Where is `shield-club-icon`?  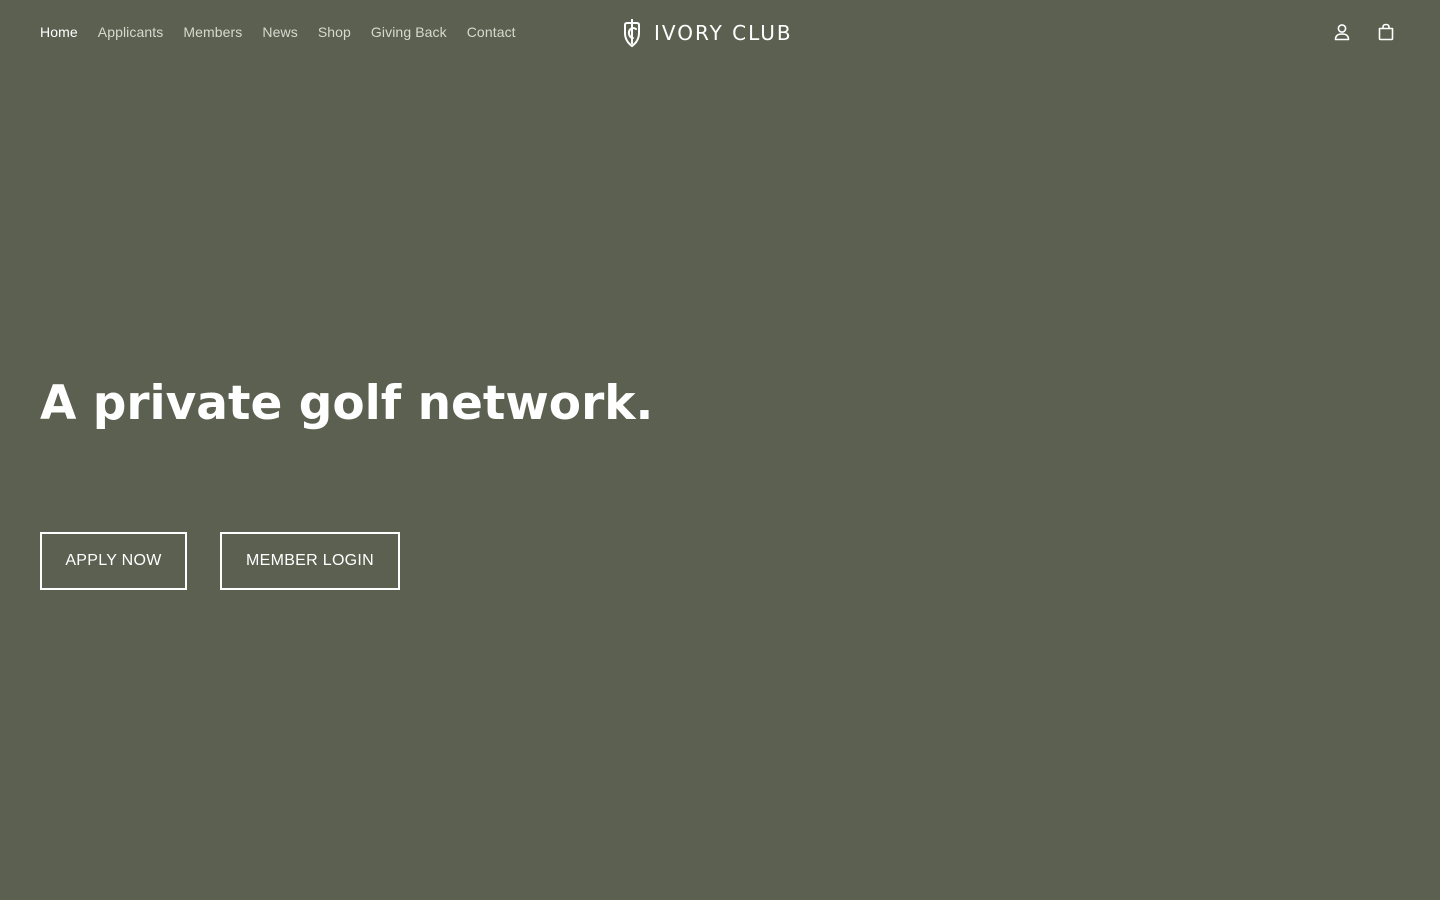
shield-club-icon is located at coordinates (632, 33).